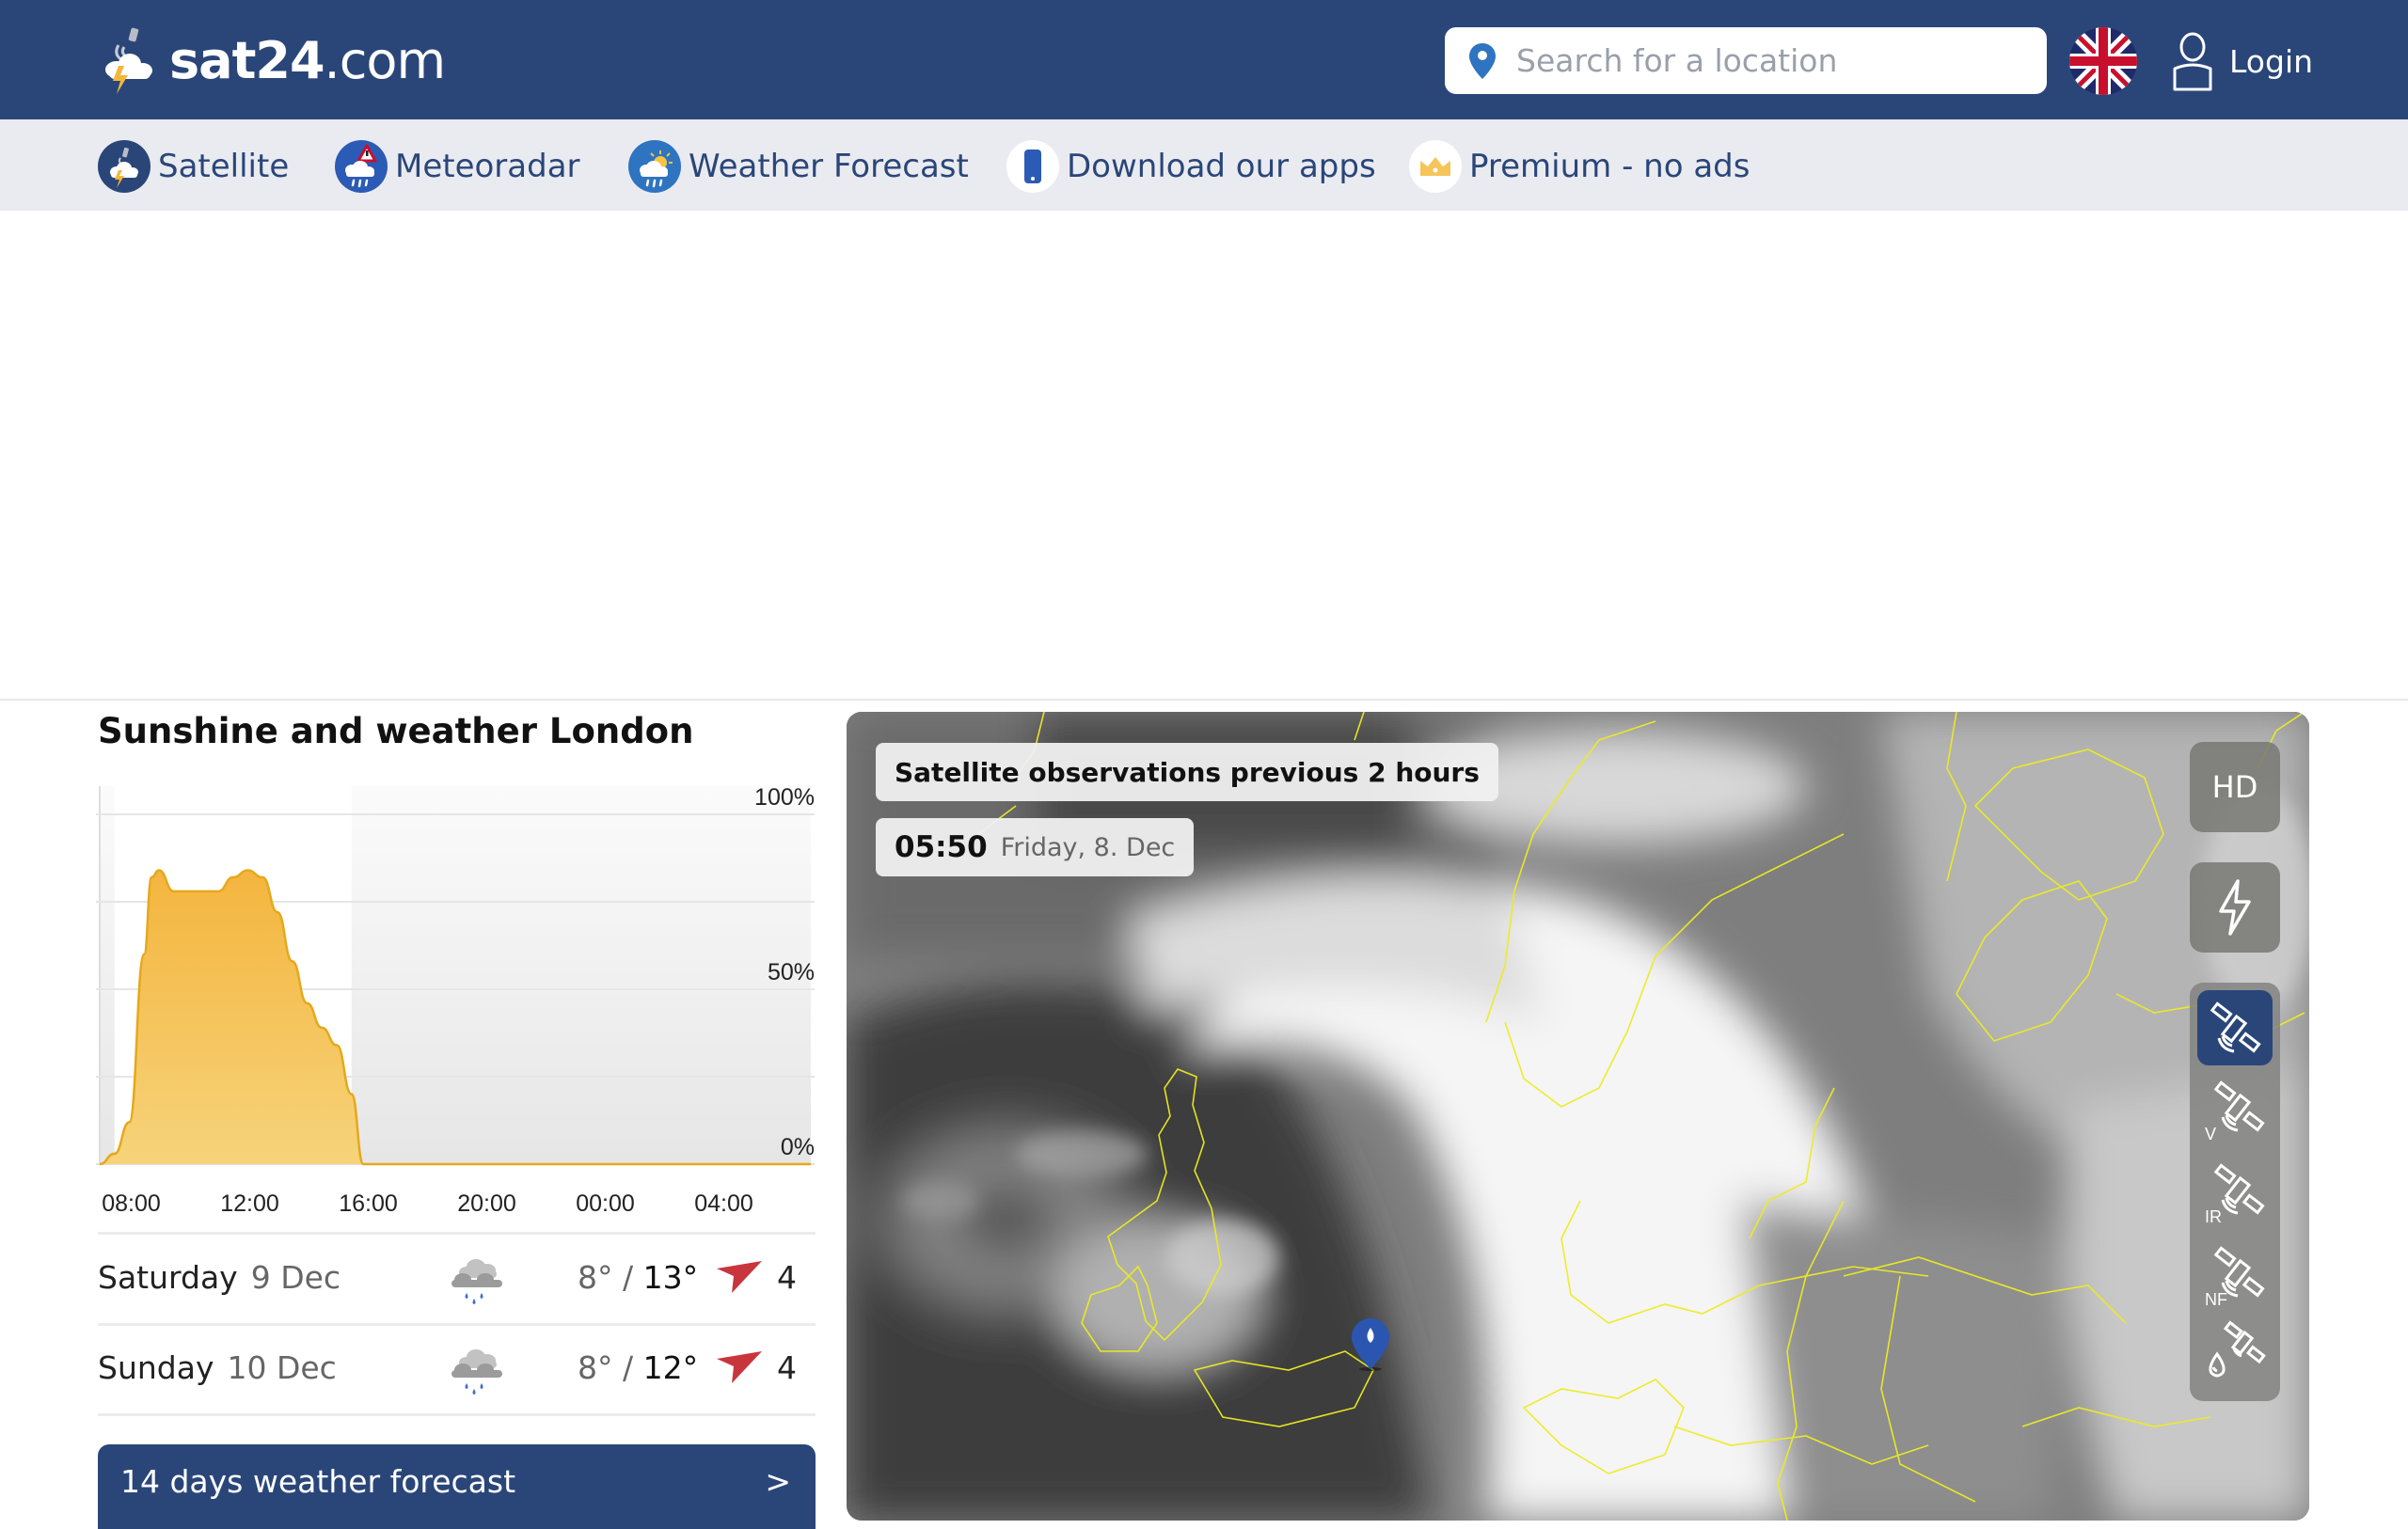 This screenshot has width=2408, height=1529. Describe the element at coordinates (724, 1204) in the screenshot. I see `x-tick-label: 04:00` at that location.